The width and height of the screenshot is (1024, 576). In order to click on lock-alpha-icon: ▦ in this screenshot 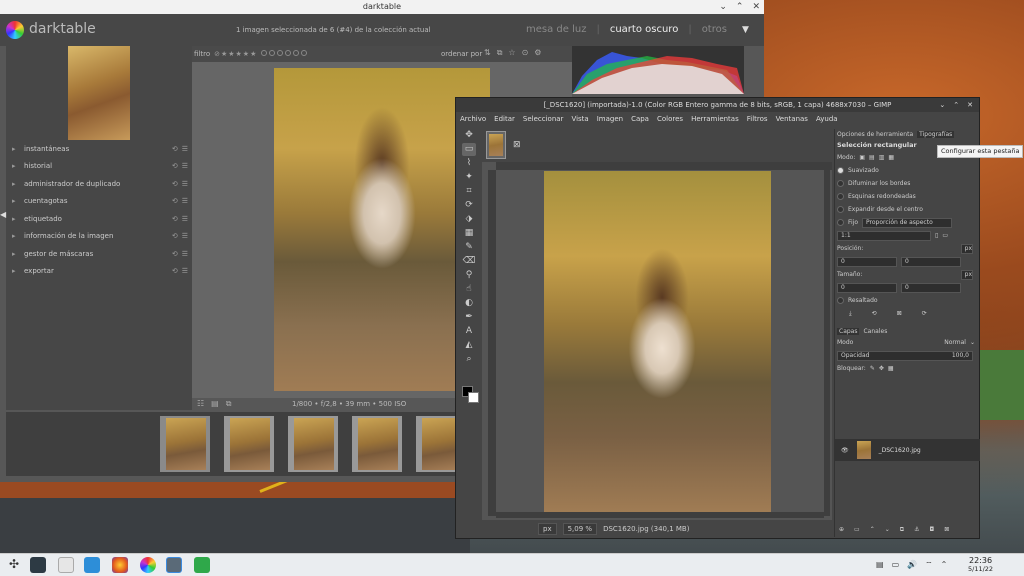, I will do `click(891, 368)`.